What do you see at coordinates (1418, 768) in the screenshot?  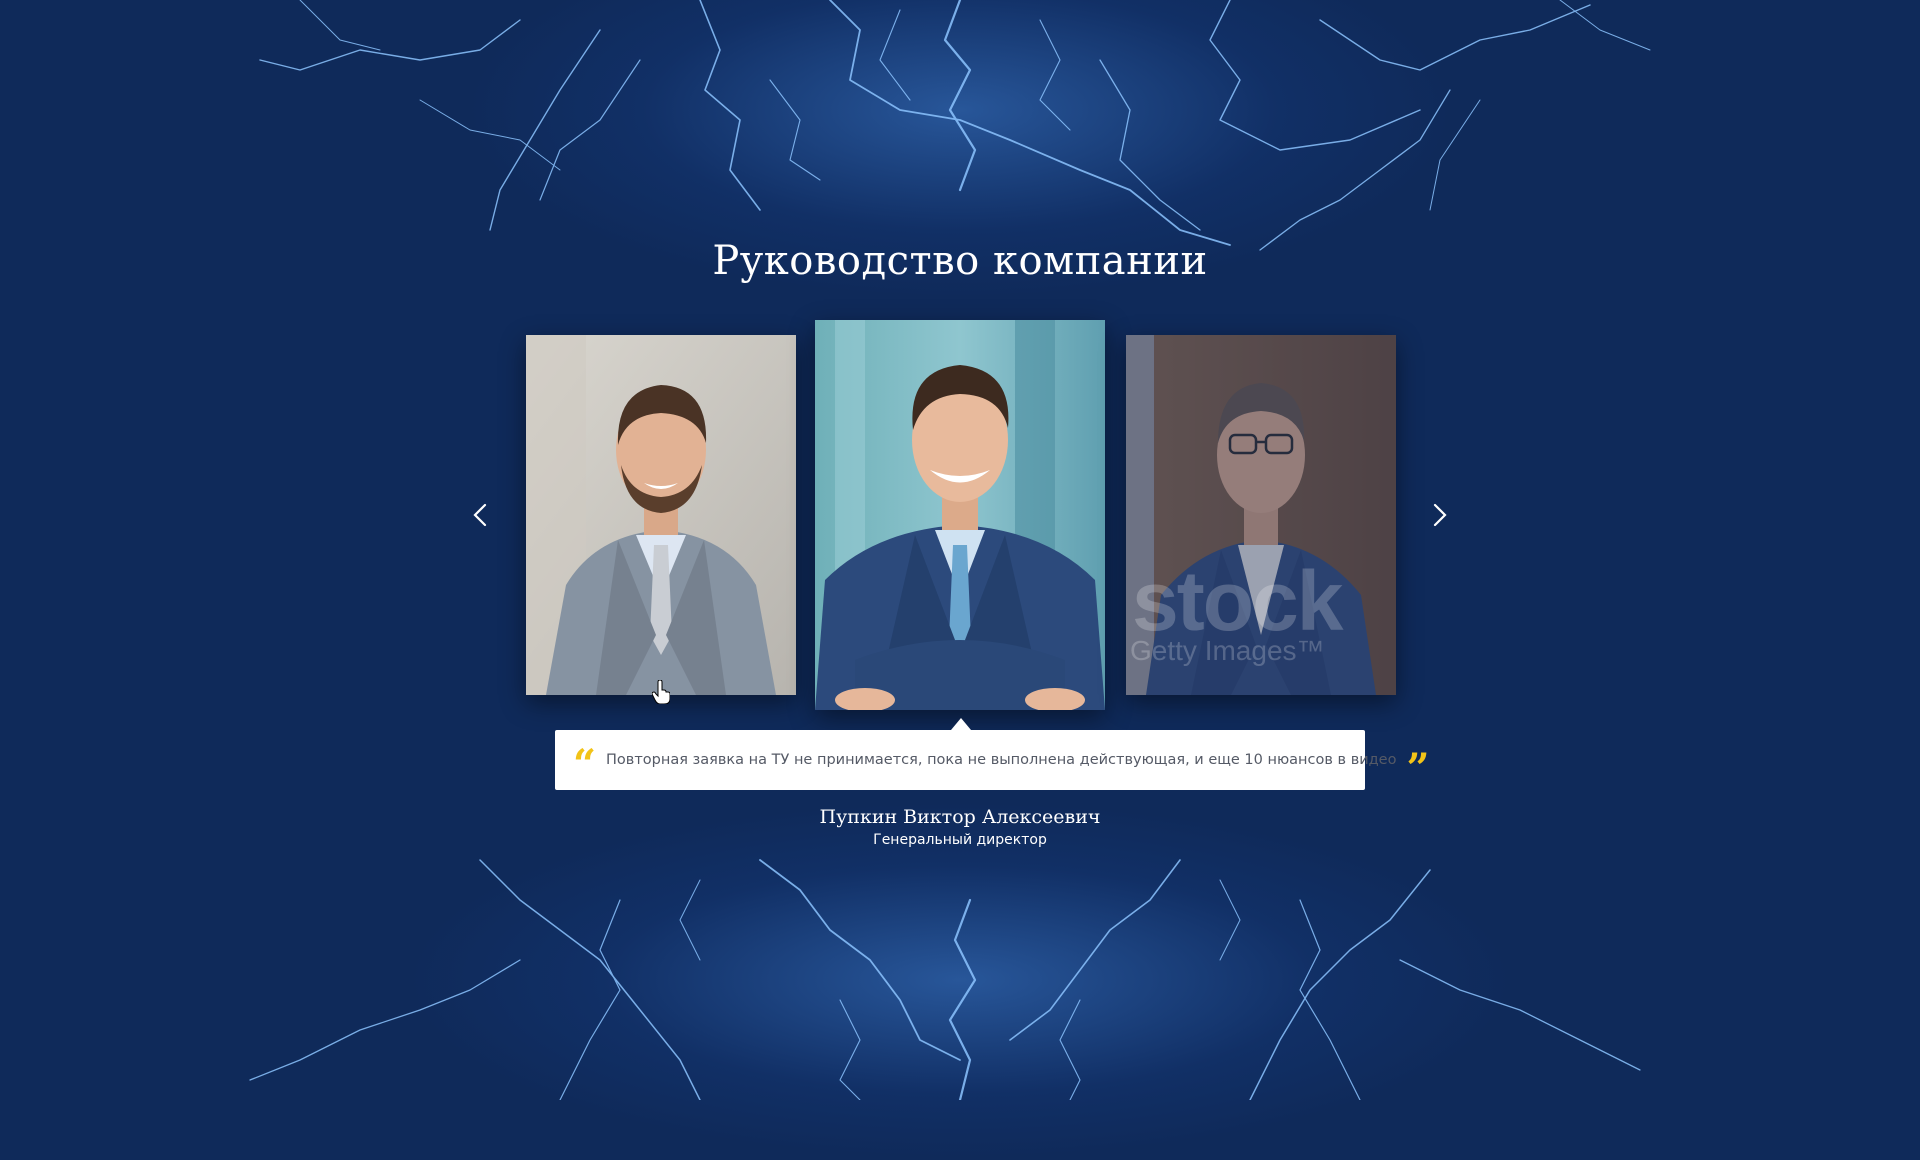 I see `close-quote-icon: ”` at bounding box center [1418, 768].